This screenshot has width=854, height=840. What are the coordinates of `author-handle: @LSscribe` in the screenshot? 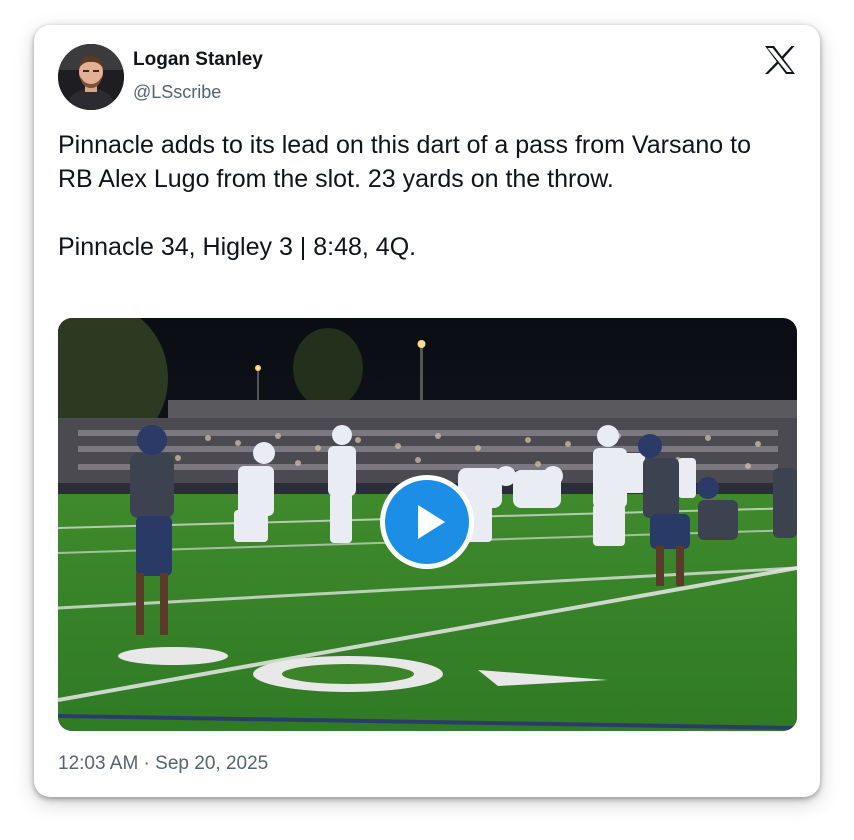 It's located at (177, 92).